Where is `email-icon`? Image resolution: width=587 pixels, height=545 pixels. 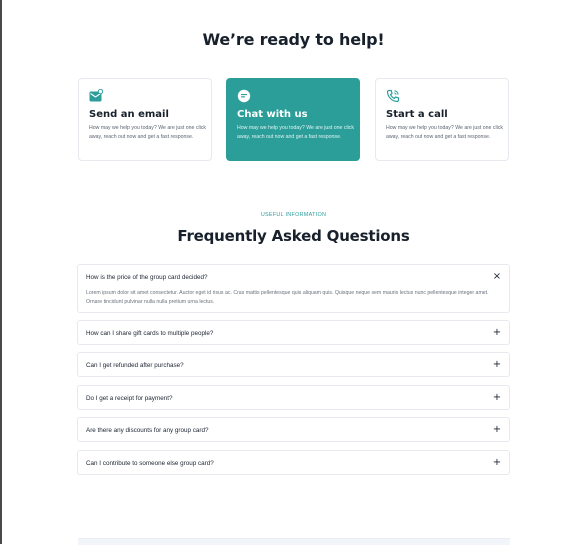
email-icon is located at coordinates (96, 95).